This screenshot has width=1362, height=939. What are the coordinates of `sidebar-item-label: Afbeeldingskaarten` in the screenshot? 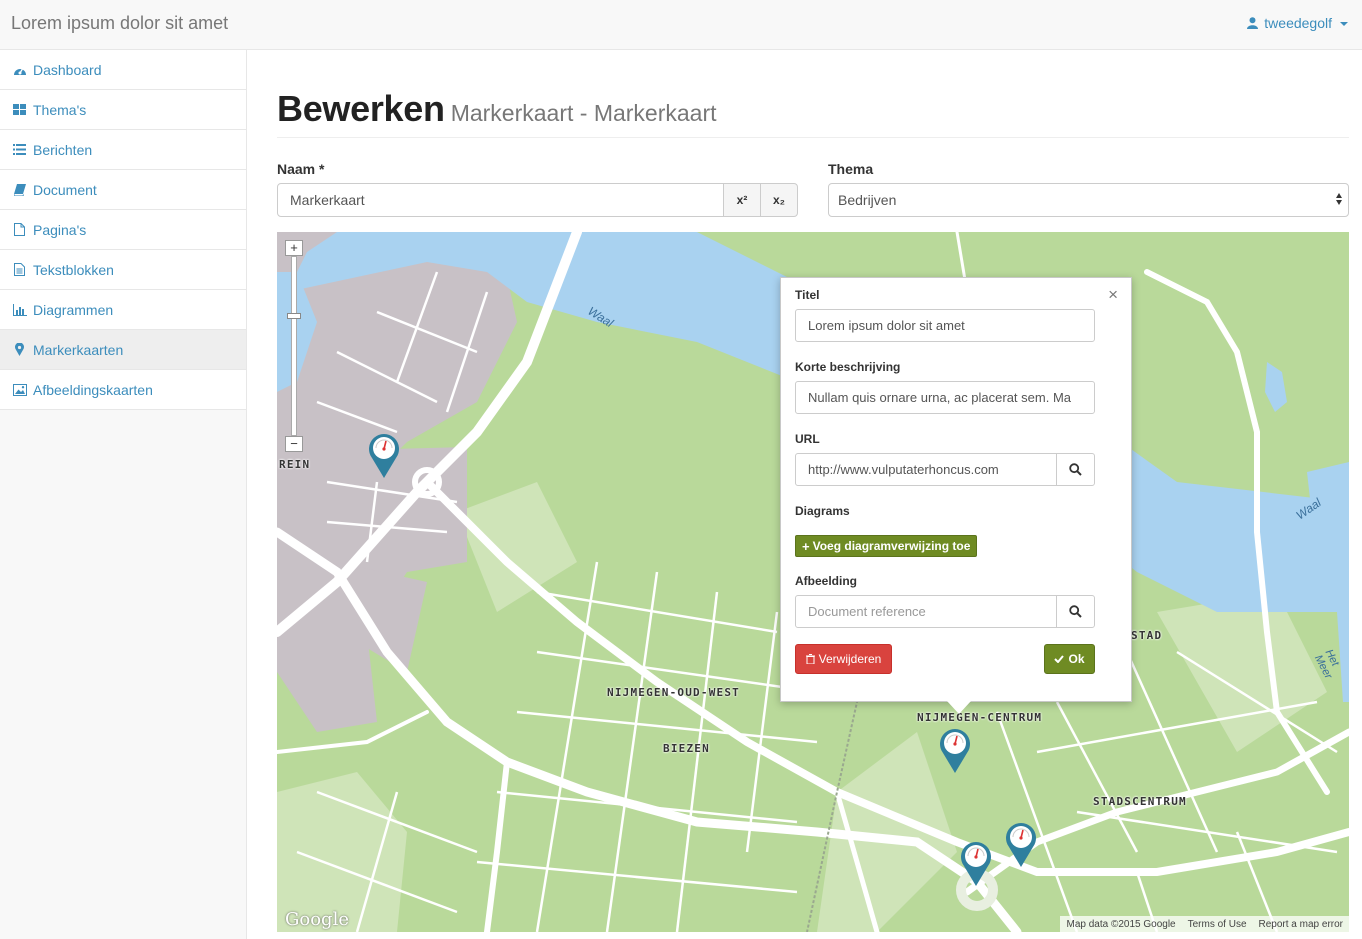 It's located at (93, 389).